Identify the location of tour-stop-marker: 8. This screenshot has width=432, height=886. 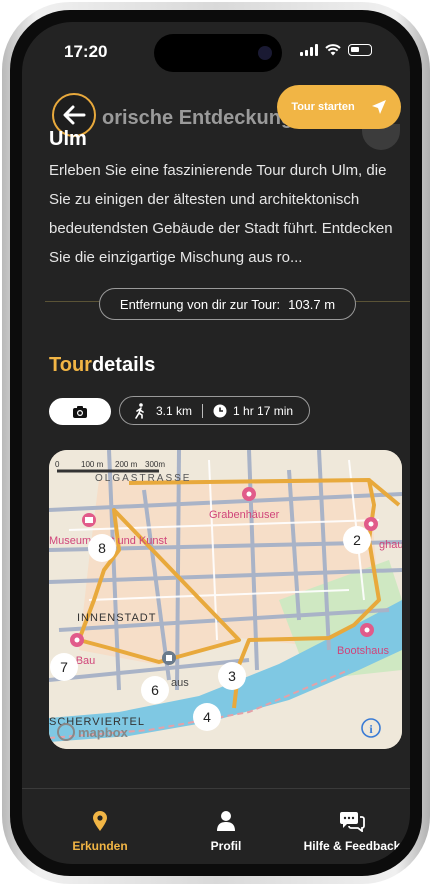
(102, 548).